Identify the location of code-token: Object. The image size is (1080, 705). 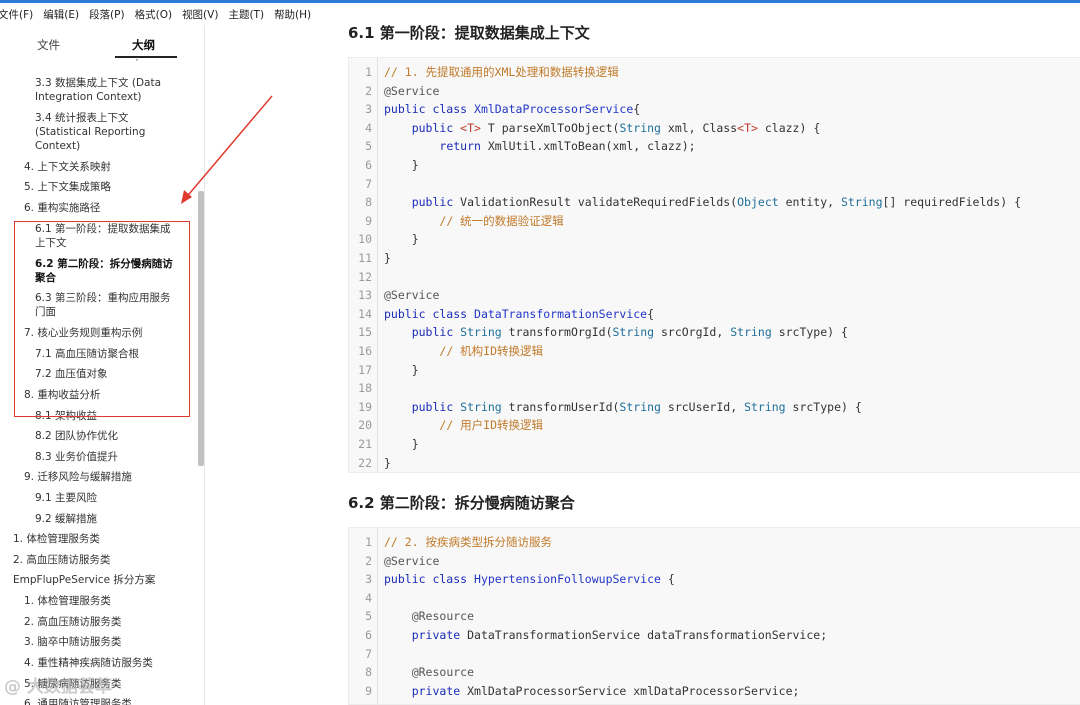
(758, 202).